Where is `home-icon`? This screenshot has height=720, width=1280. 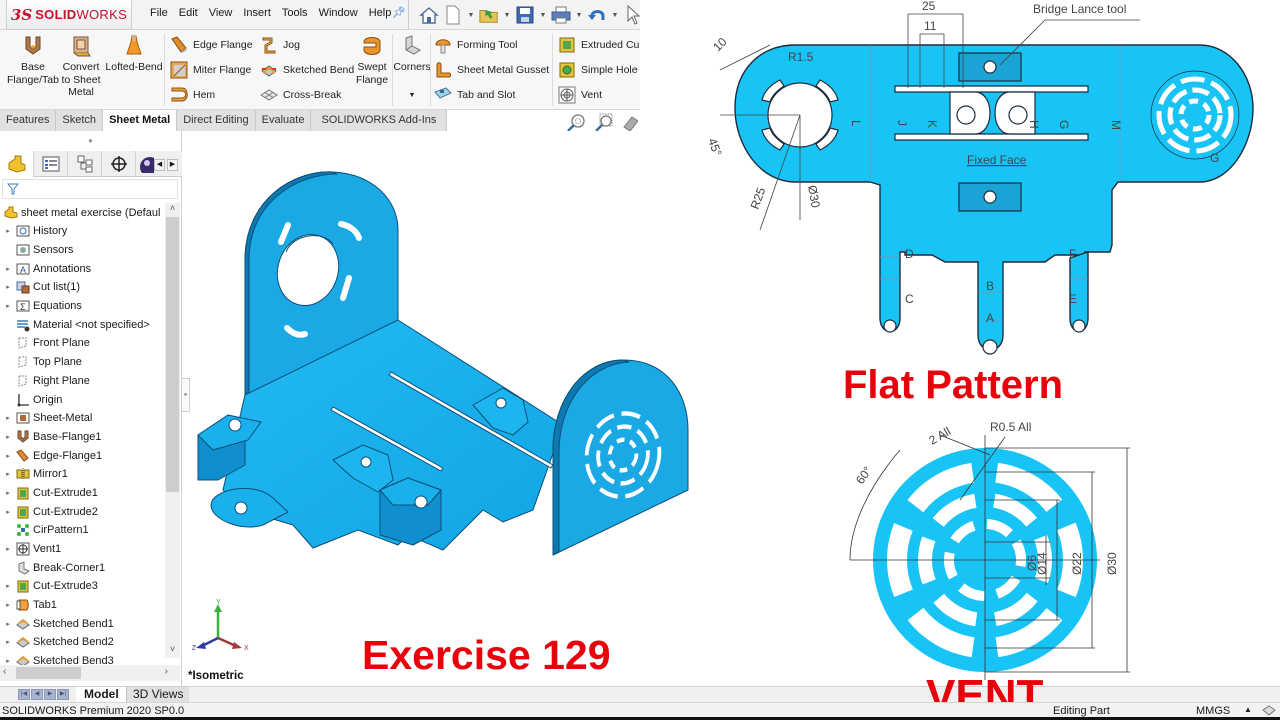
home-icon is located at coordinates (429, 15).